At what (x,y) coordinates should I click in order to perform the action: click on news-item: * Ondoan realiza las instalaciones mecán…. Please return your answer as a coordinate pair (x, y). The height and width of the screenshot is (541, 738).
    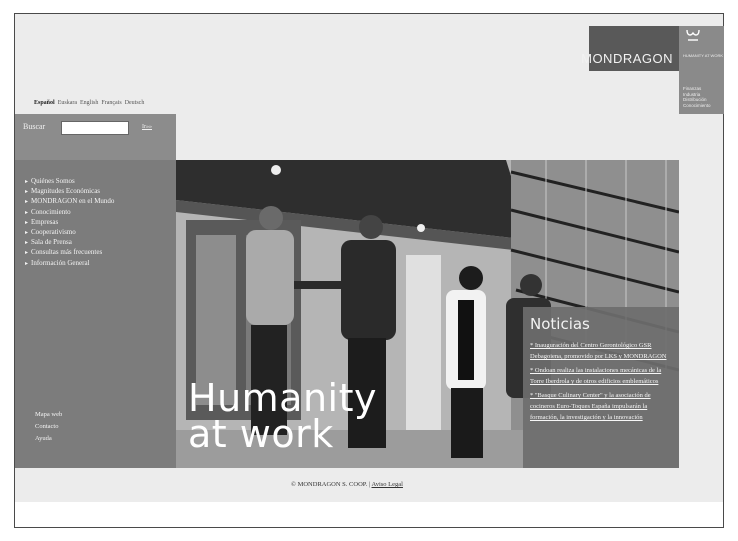
    Looking at the image, I should click on (602, 376).